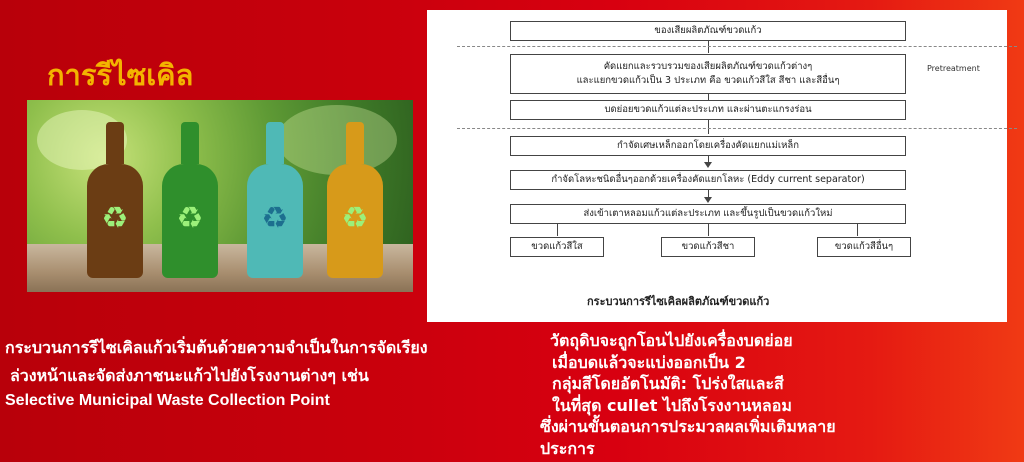 This screenshot has width=1024, height=462. I want to click on right-line-6: ประการ, so click(567, 448).